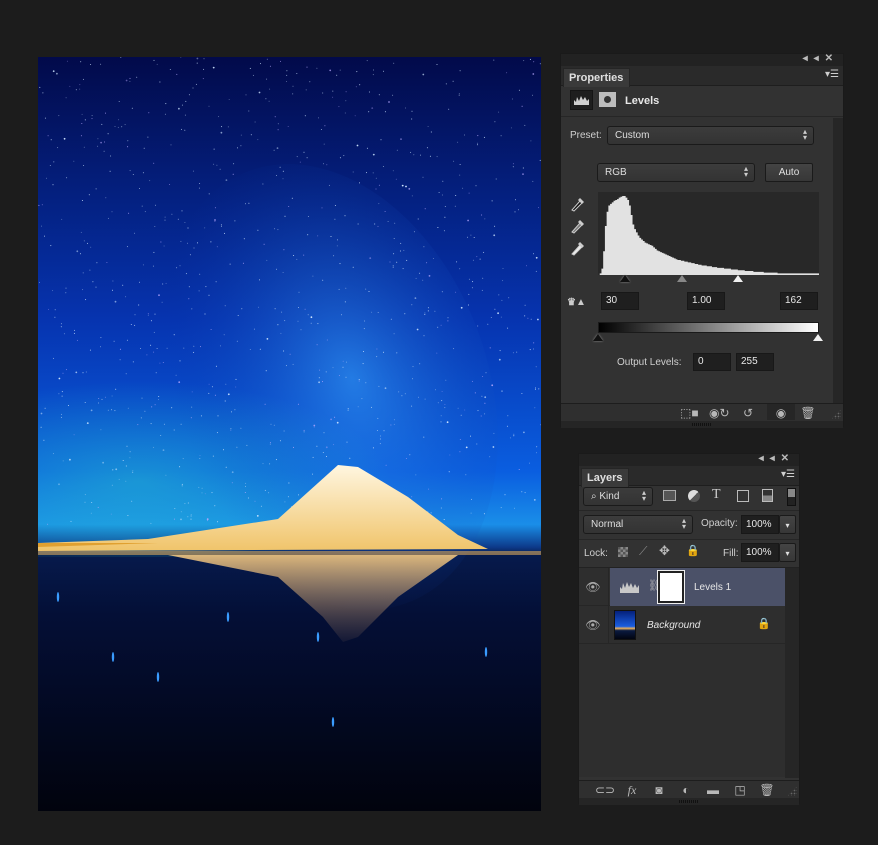 This screenshot has width=878, height=845. Describe the element at coordinates (799, 301) in the screenshot. I see `input-white-field: 162` at that location.